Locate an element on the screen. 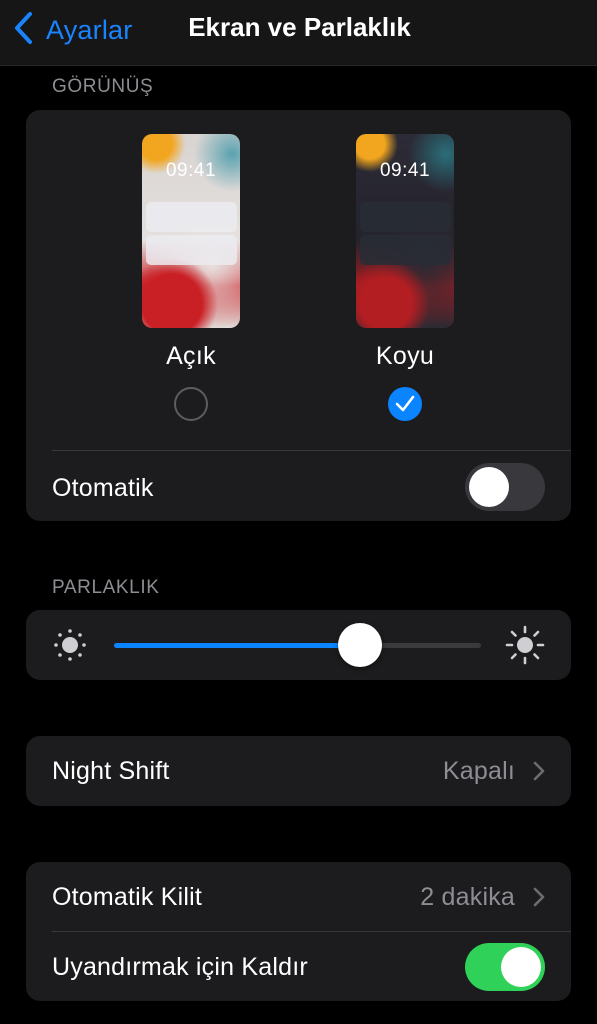 This screenshot has height=1024, width=597. light-mode-label: Açık is located at coordinates (191, 356).